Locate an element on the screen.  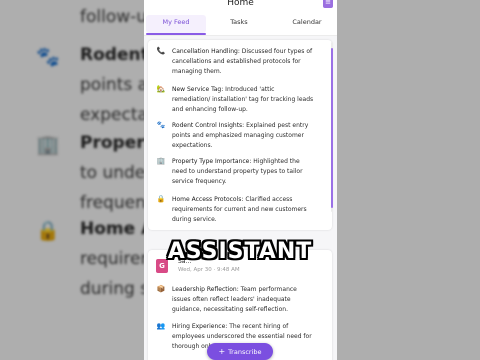
building-icon: 🏢 is located at coordinates (161, 161).